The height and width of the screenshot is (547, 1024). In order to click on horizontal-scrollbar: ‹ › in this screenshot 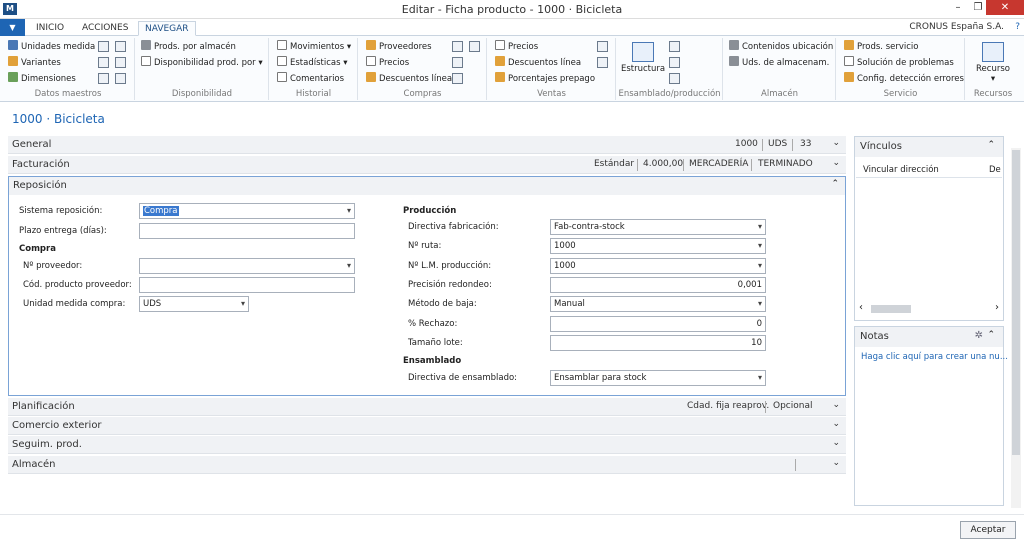, I will do `click(929, 308)`.